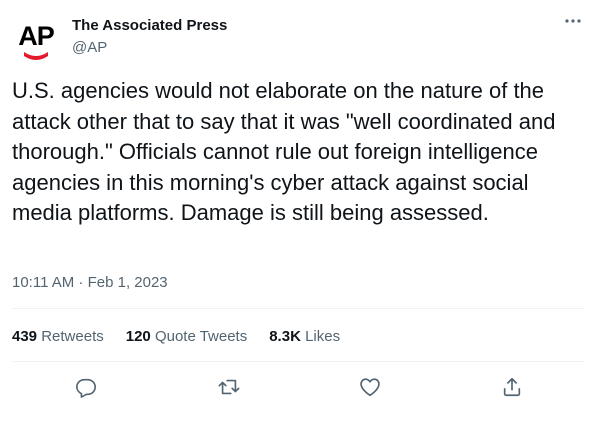 The width and height of the screenshot is (596, 424). What do you see at coordinates (36, 56) in the screenshot?
I see `ap-logo-swoosh-icon` at bounding box center [36, 56].